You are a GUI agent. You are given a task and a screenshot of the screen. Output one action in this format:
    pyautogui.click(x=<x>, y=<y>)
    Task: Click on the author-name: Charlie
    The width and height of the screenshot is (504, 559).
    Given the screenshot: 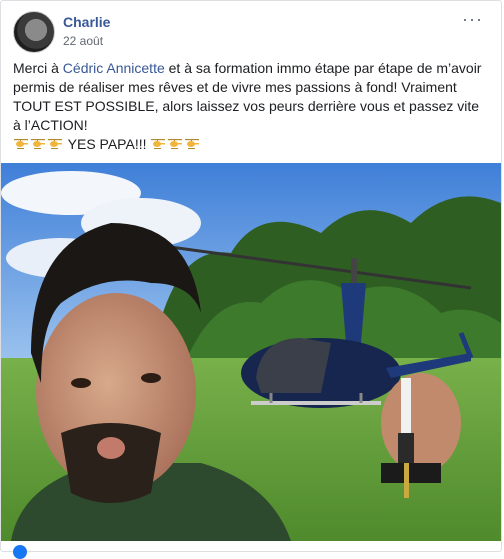 What is the action you would take?
    pyautogui.click(x=86, y=22)
    